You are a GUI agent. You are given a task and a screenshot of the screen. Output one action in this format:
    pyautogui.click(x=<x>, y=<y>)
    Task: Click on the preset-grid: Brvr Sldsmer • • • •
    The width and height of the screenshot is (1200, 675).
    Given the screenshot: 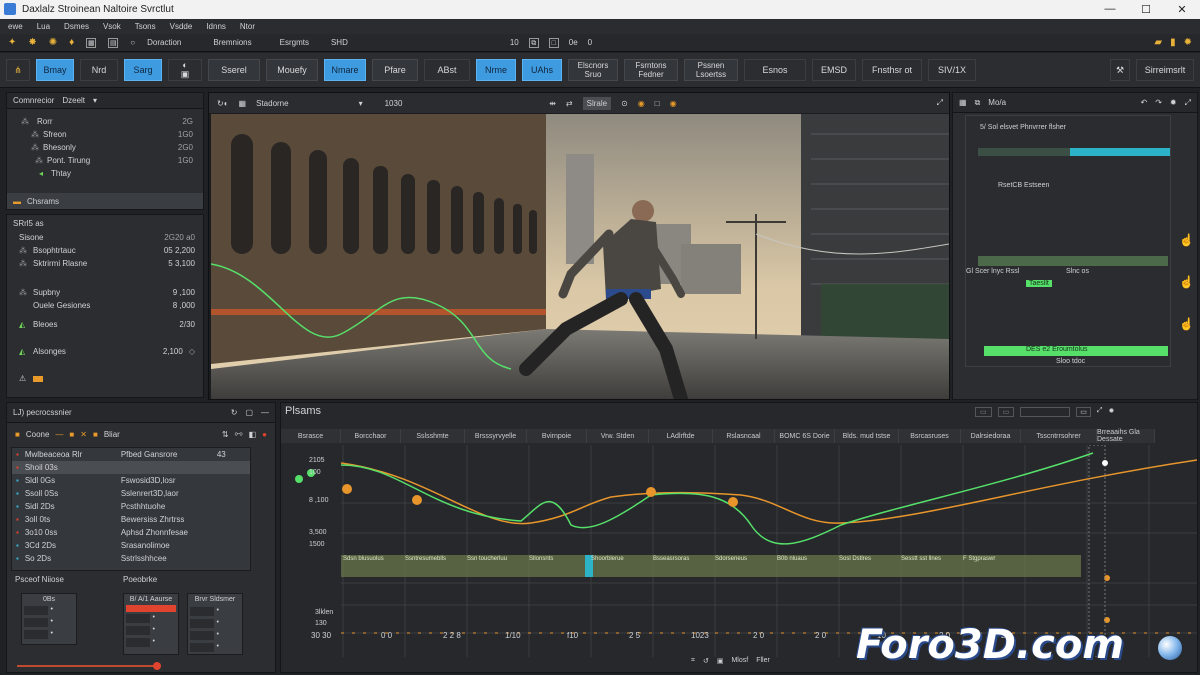 What is the action you would take?
    pyautogui.click(x=215, y=624)
    